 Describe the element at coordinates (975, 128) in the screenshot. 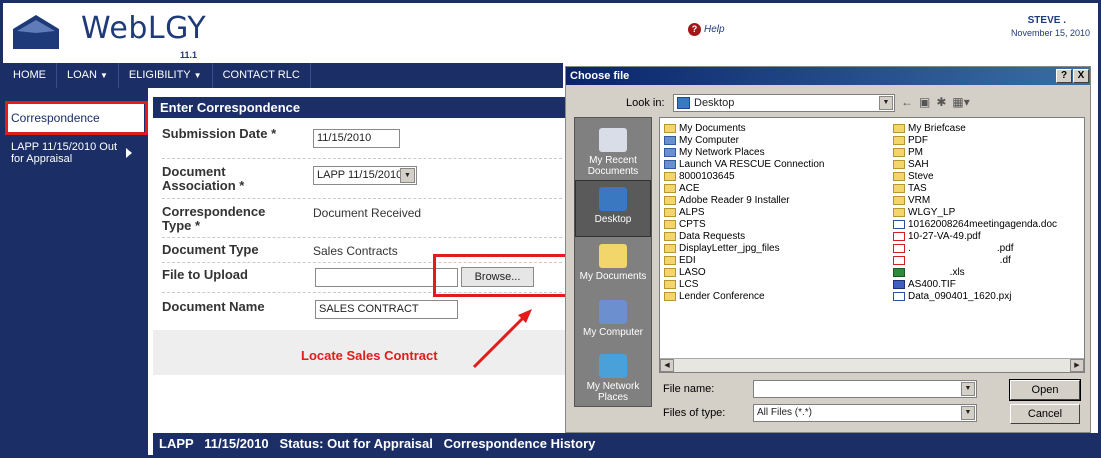

I see `file-list-item: My Briefcase` at that location.